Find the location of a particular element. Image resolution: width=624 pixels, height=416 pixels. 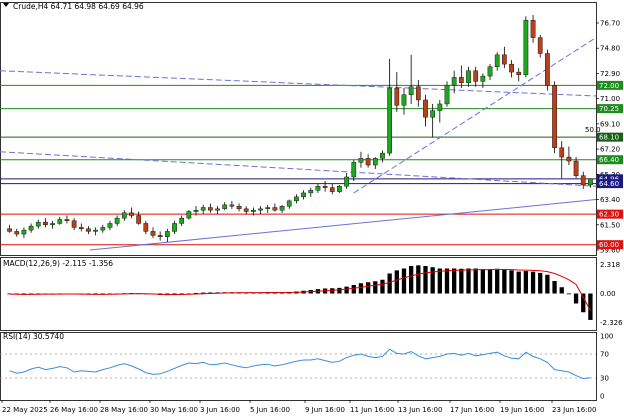

price-tick-label: 72.90 is located at coordinates (610, 74).